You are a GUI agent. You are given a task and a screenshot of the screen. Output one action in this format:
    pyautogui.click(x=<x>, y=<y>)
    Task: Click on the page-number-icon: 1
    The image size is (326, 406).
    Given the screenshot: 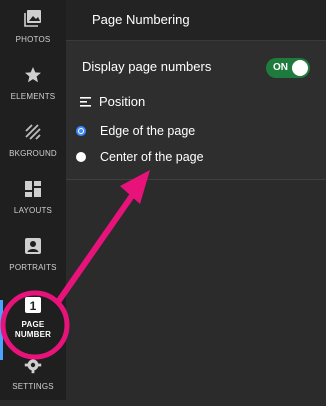 What is the action you would take?
    pyautogui.click(x=33, y=305)
    